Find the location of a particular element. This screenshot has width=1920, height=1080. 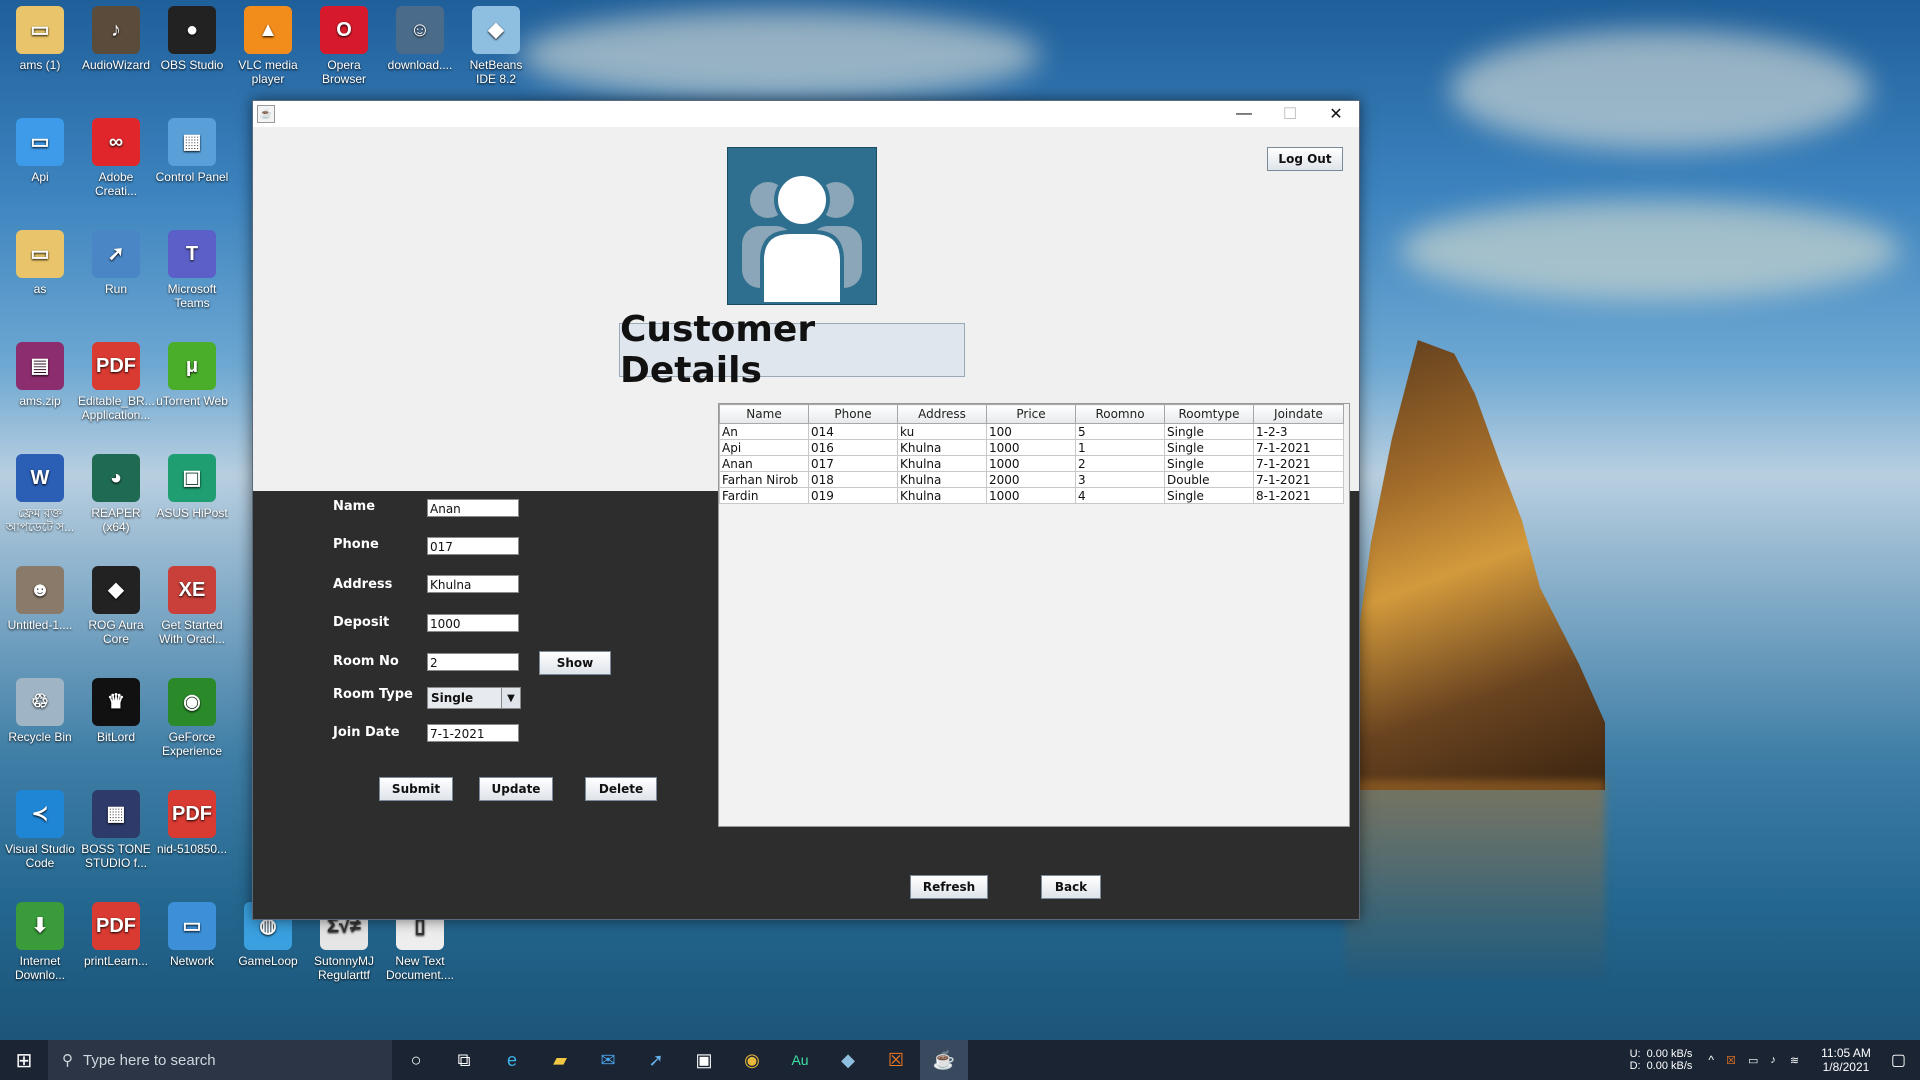

table-cell: 8-1-2021 is located at coordinates (1298, 495).